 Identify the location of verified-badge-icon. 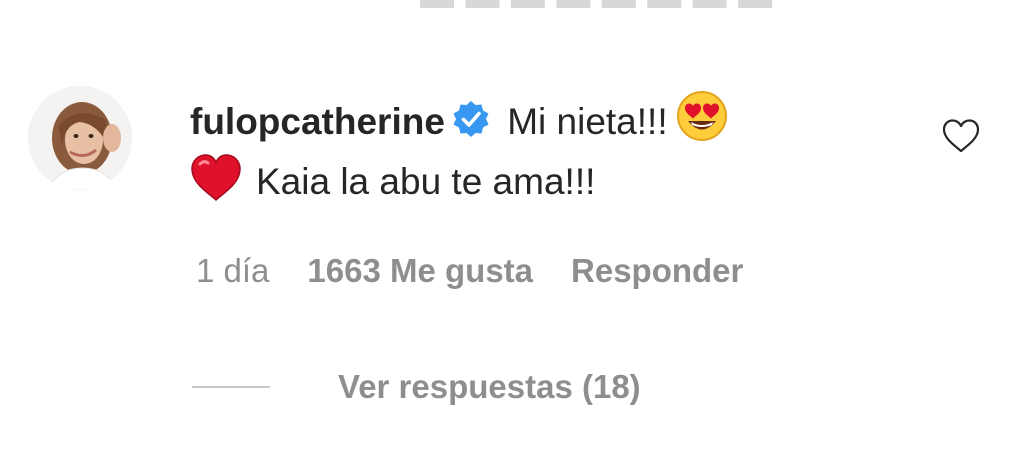
(471, 117).